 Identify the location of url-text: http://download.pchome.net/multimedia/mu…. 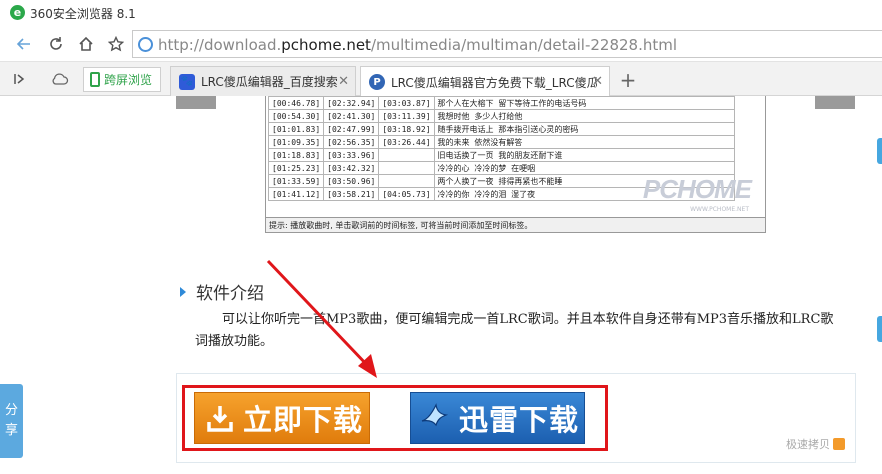
(418, 45).